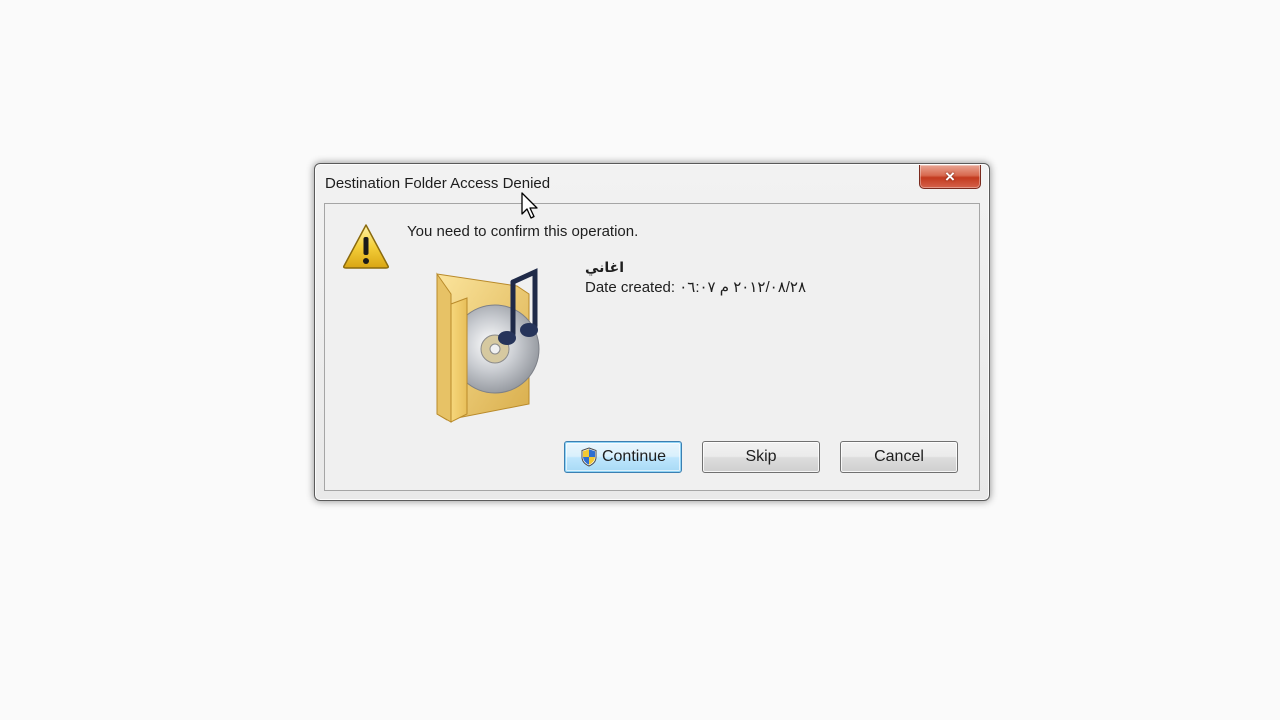  Describe the element at coordinates (589, 457) in the screenshot. I see `uac-shield-icon` at that location.